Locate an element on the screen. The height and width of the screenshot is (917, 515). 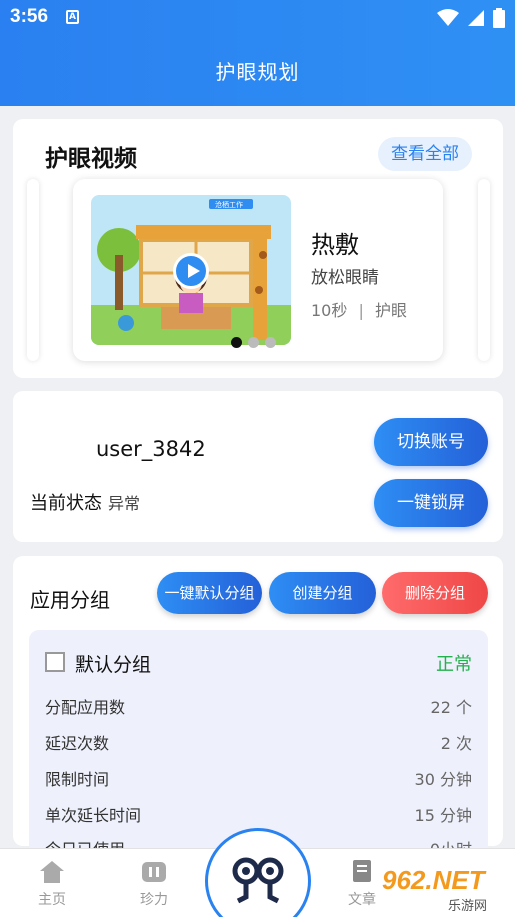
video-title: 热敷 is located at coordinates (335, 245).